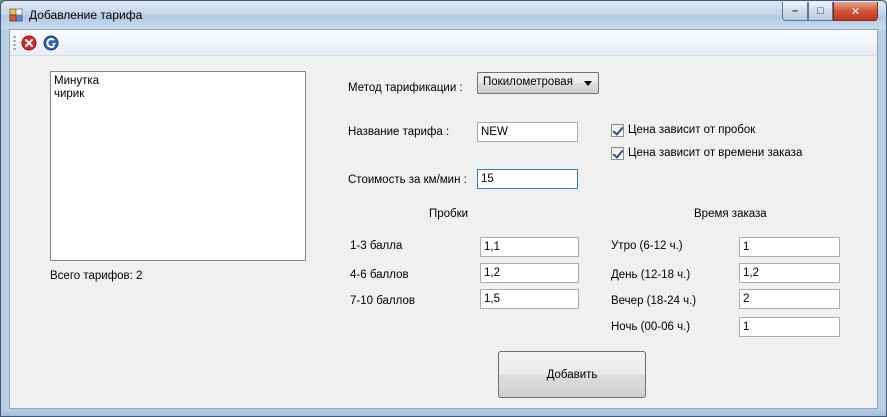 The height and width of the screenshot is (417, 887). I want to click on order-time-row-label: Утро (6-12 ч.), so click(647, 246).